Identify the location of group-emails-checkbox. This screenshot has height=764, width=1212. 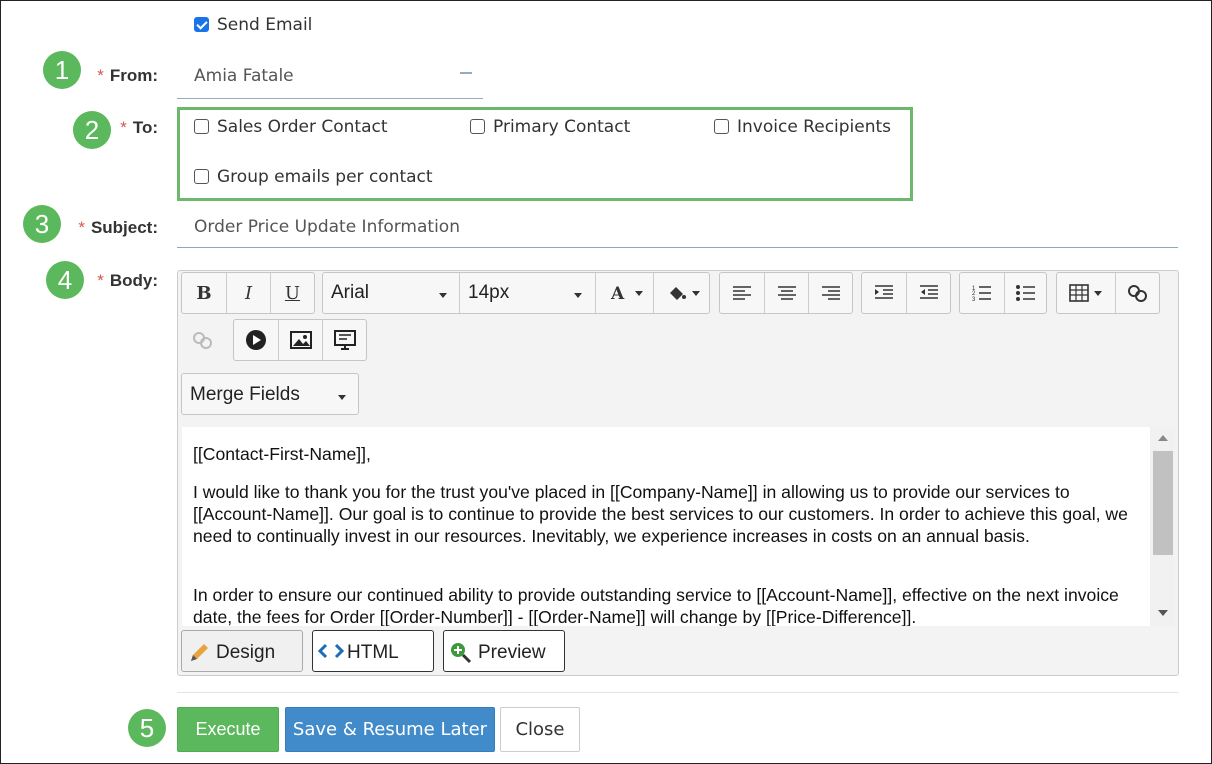
(201, 176).